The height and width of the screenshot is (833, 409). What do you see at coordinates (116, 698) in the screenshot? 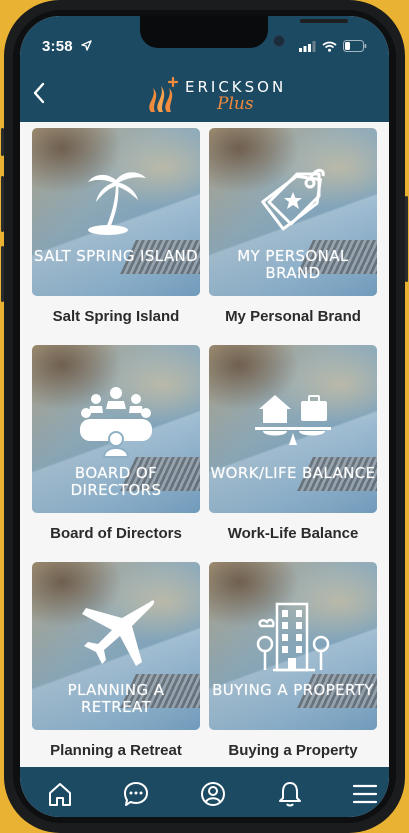
I see `card-overlay-text: PLANNING A RETREAT` at bounding box center [116, 698].